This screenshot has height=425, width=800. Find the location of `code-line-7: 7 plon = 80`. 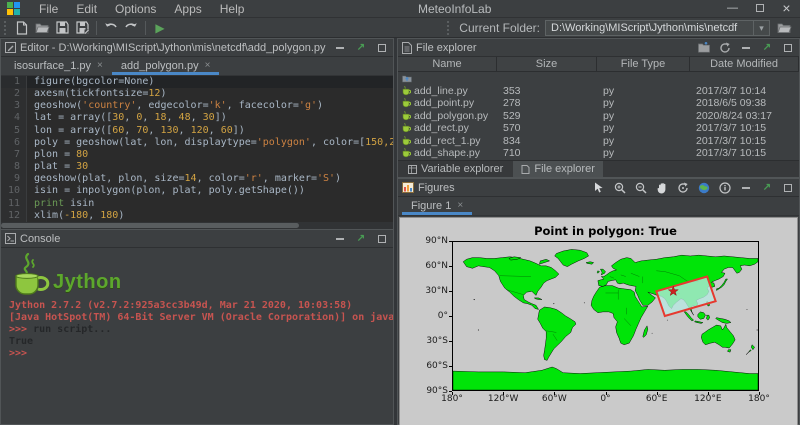

code-line-7: 7 plon = 80 is located at coordinates (197, 155).